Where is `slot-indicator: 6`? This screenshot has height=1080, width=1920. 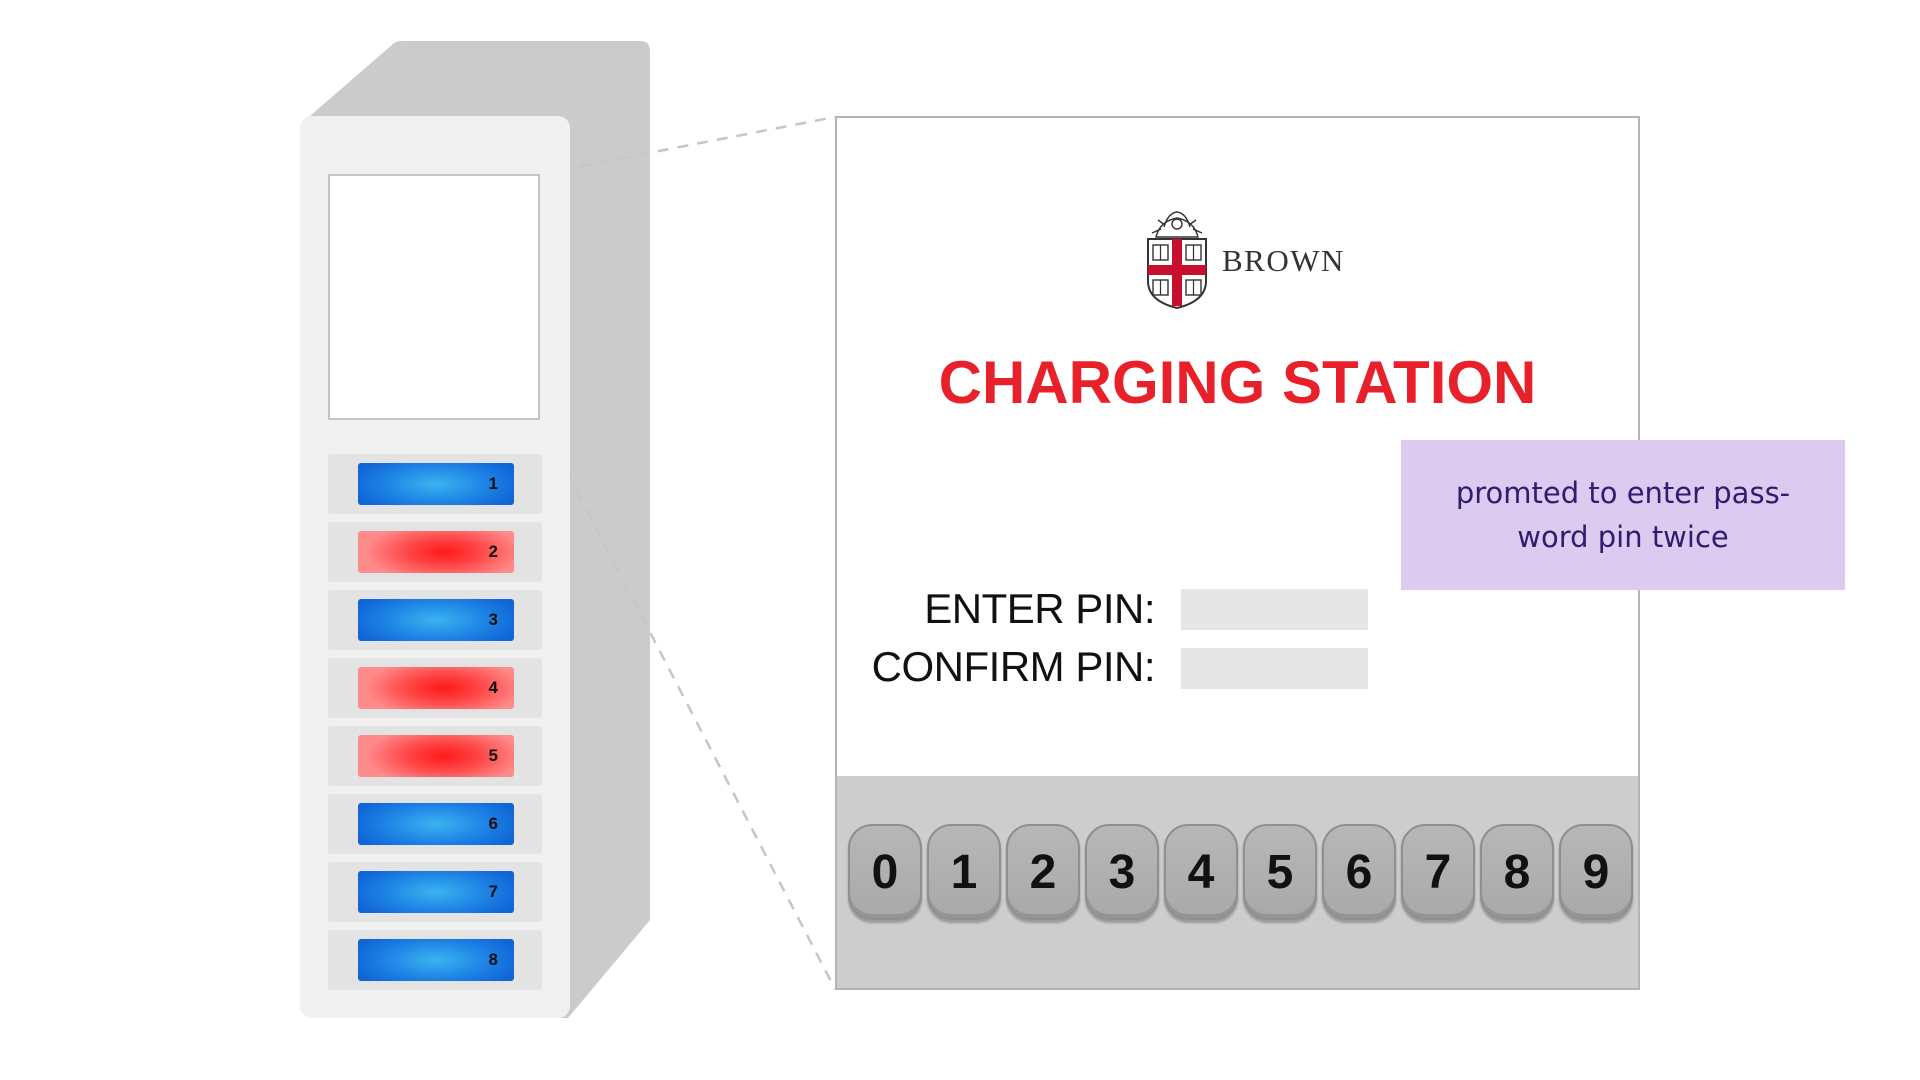
slot-indicator: 6 is located at coordinates (436, 824).